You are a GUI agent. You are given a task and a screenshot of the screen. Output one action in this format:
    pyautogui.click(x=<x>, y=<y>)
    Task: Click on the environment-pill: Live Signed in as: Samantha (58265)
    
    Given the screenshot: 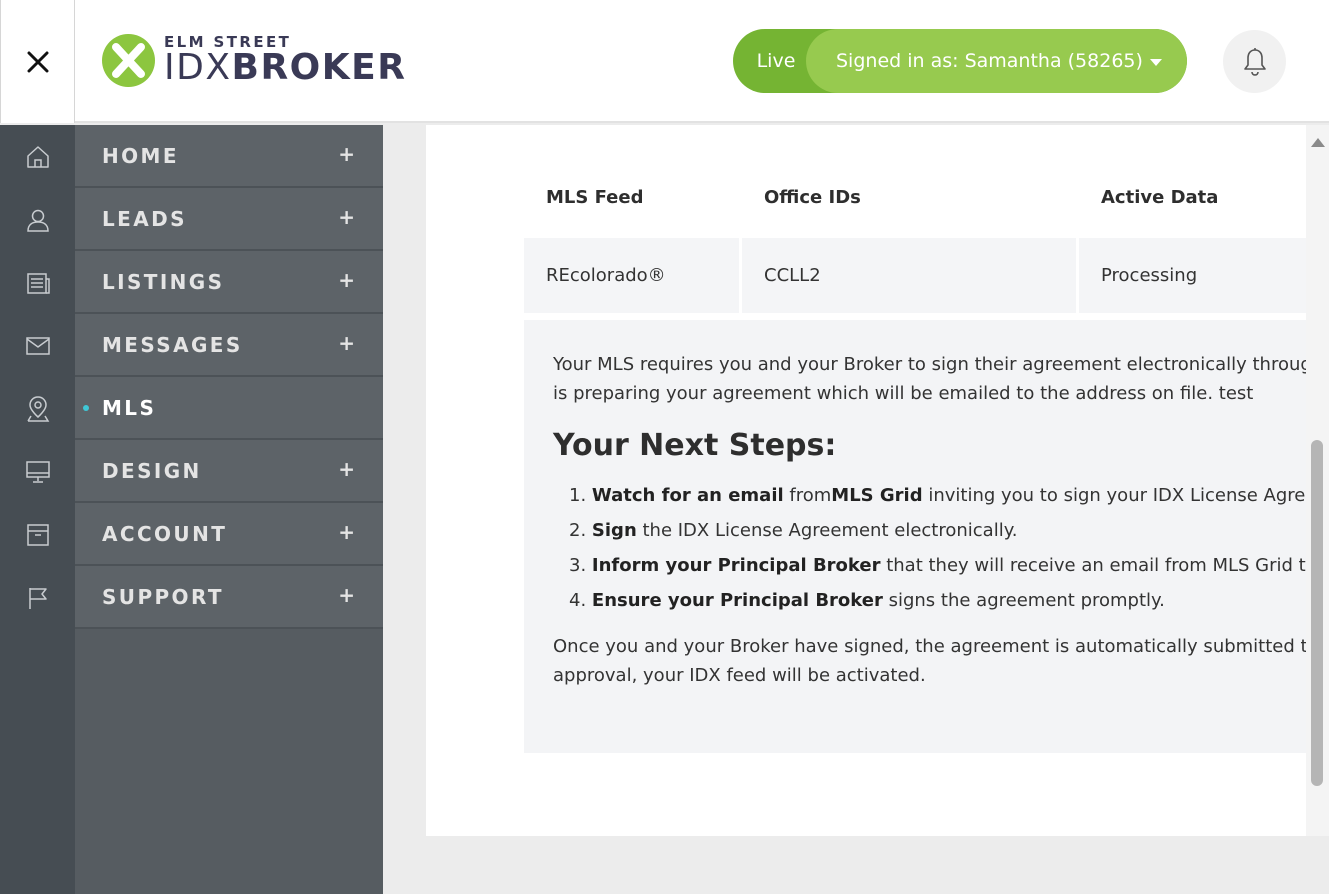 What is the action you would take?
    pyautogui.click(x=960, y=61)
    